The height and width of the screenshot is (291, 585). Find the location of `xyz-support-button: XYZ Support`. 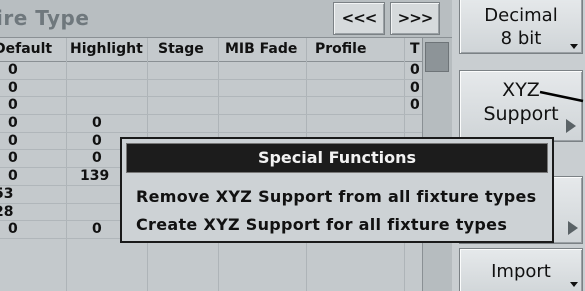

xyz-support-button: XYZ Support is located at coordinates (521, 106).